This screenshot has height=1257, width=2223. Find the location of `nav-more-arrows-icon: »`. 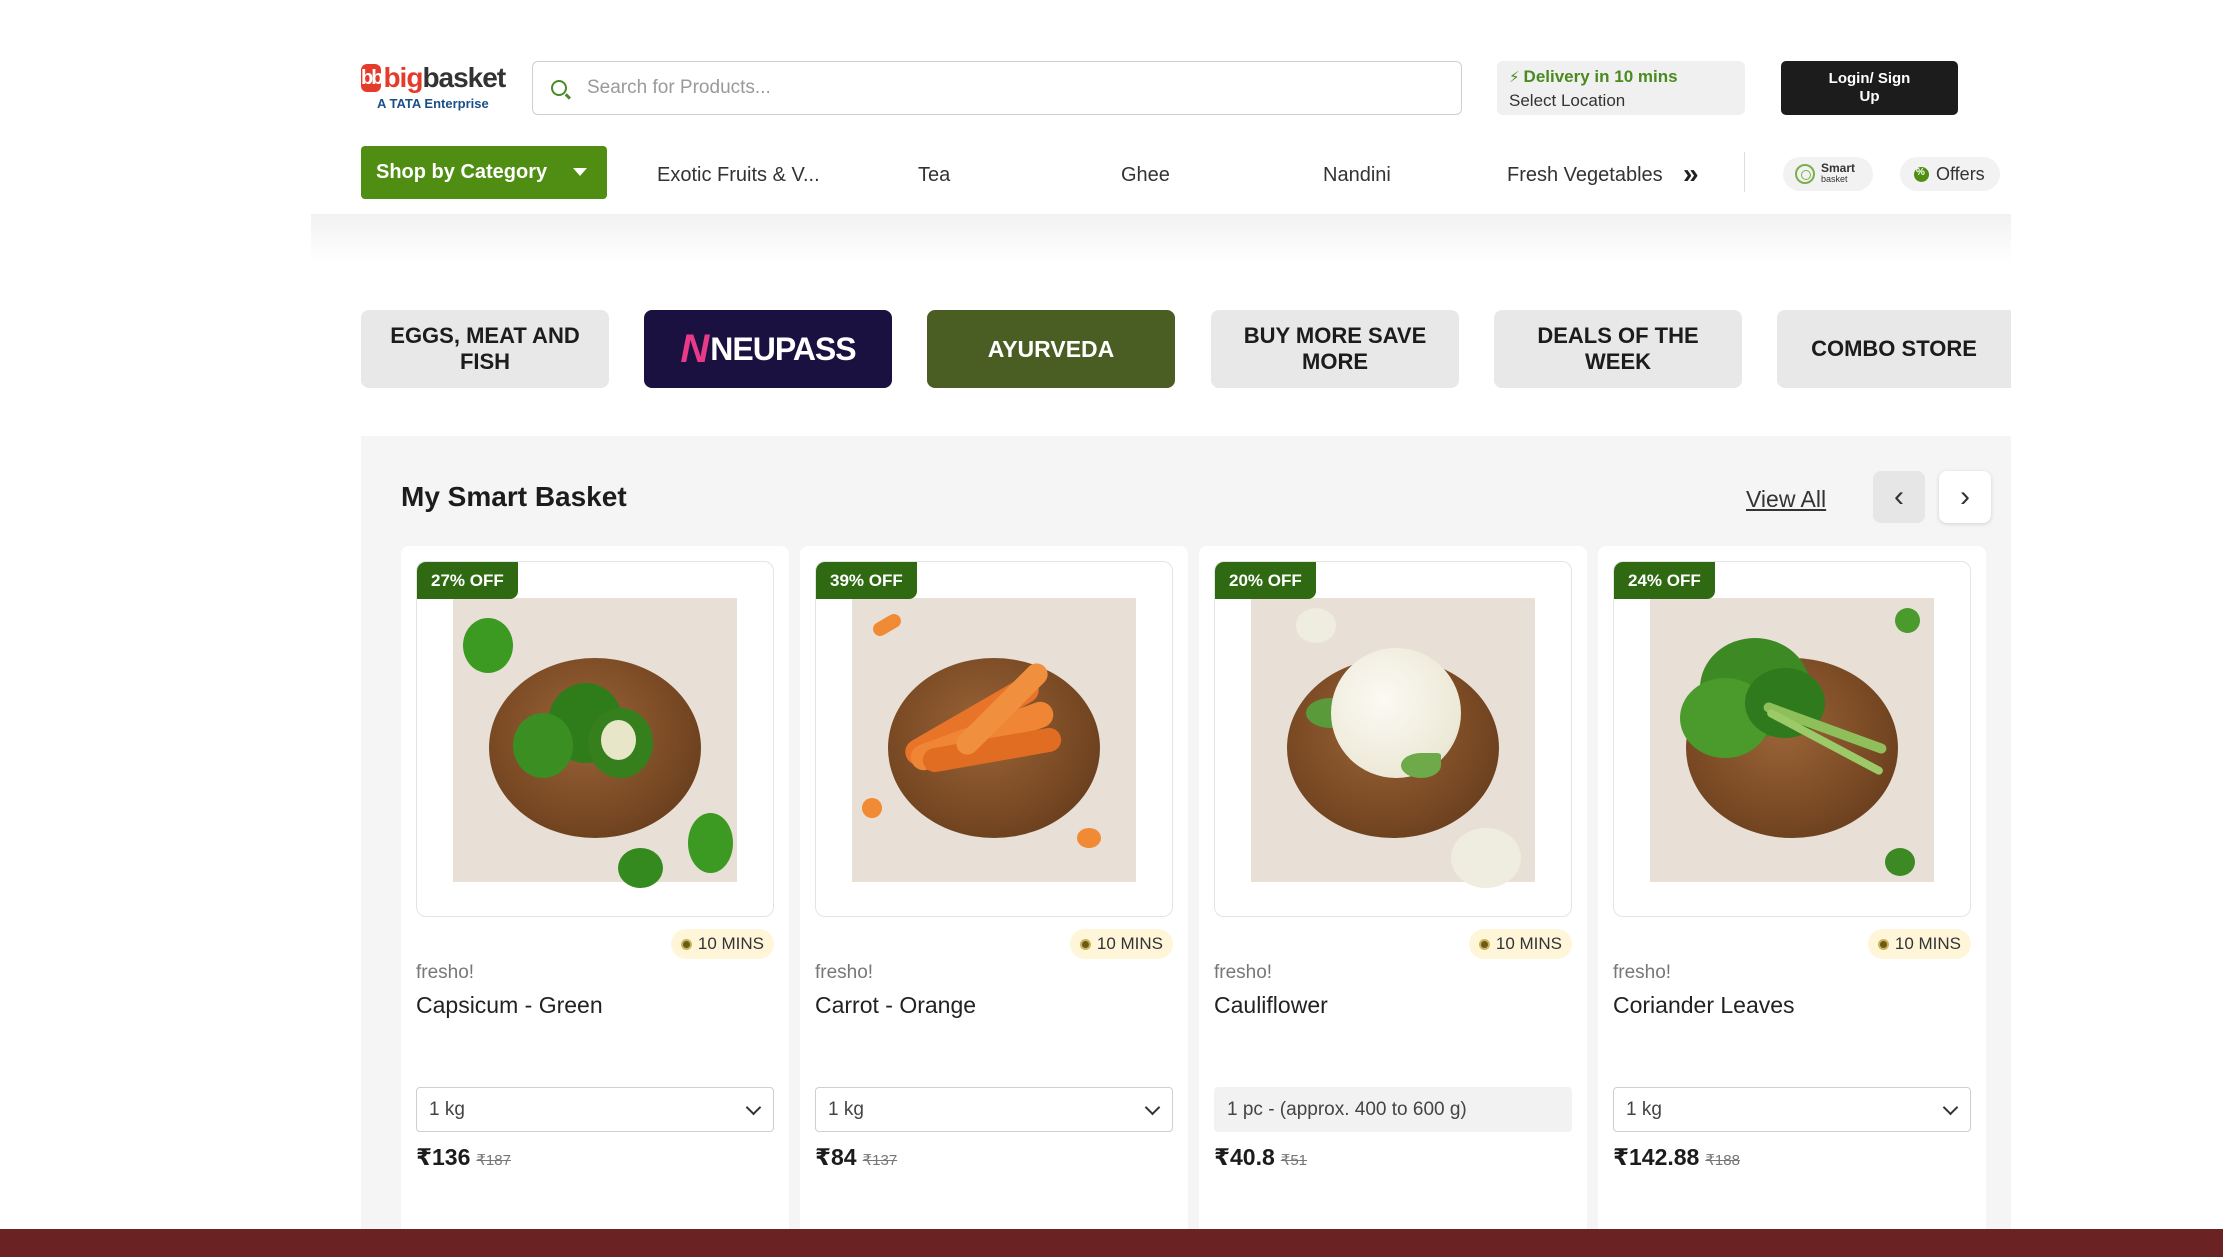

nav-more-arrows-icon: » is located at coordinates (1691, 174).